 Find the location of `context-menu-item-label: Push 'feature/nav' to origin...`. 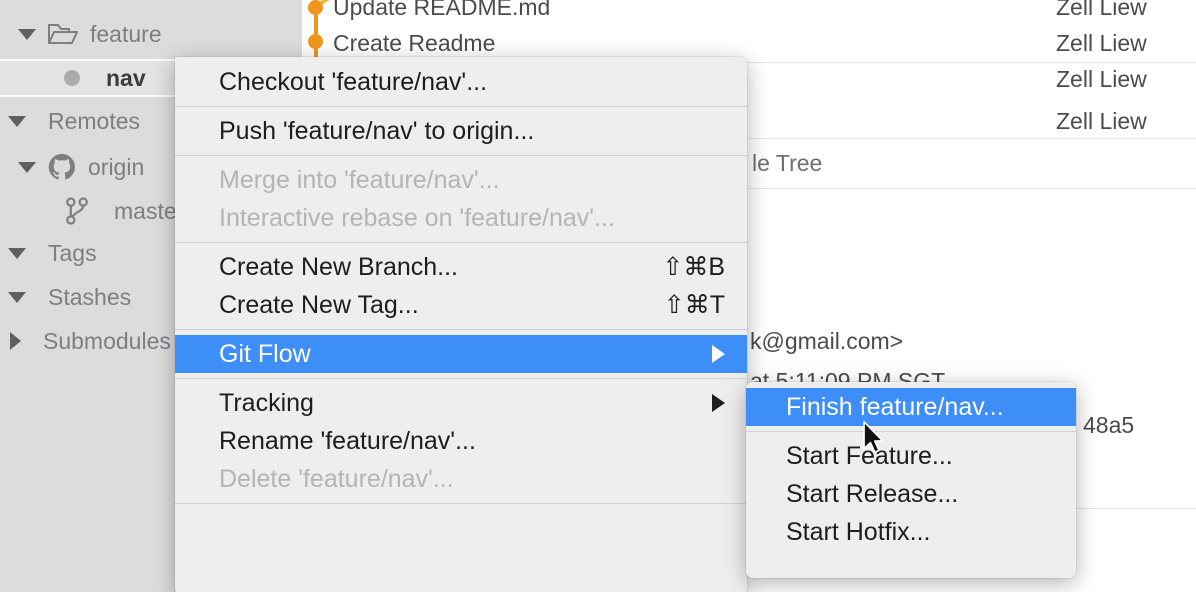

context-menu-item-label: Push 'feature/nav' to origin... is located at coordinates (377, 130).